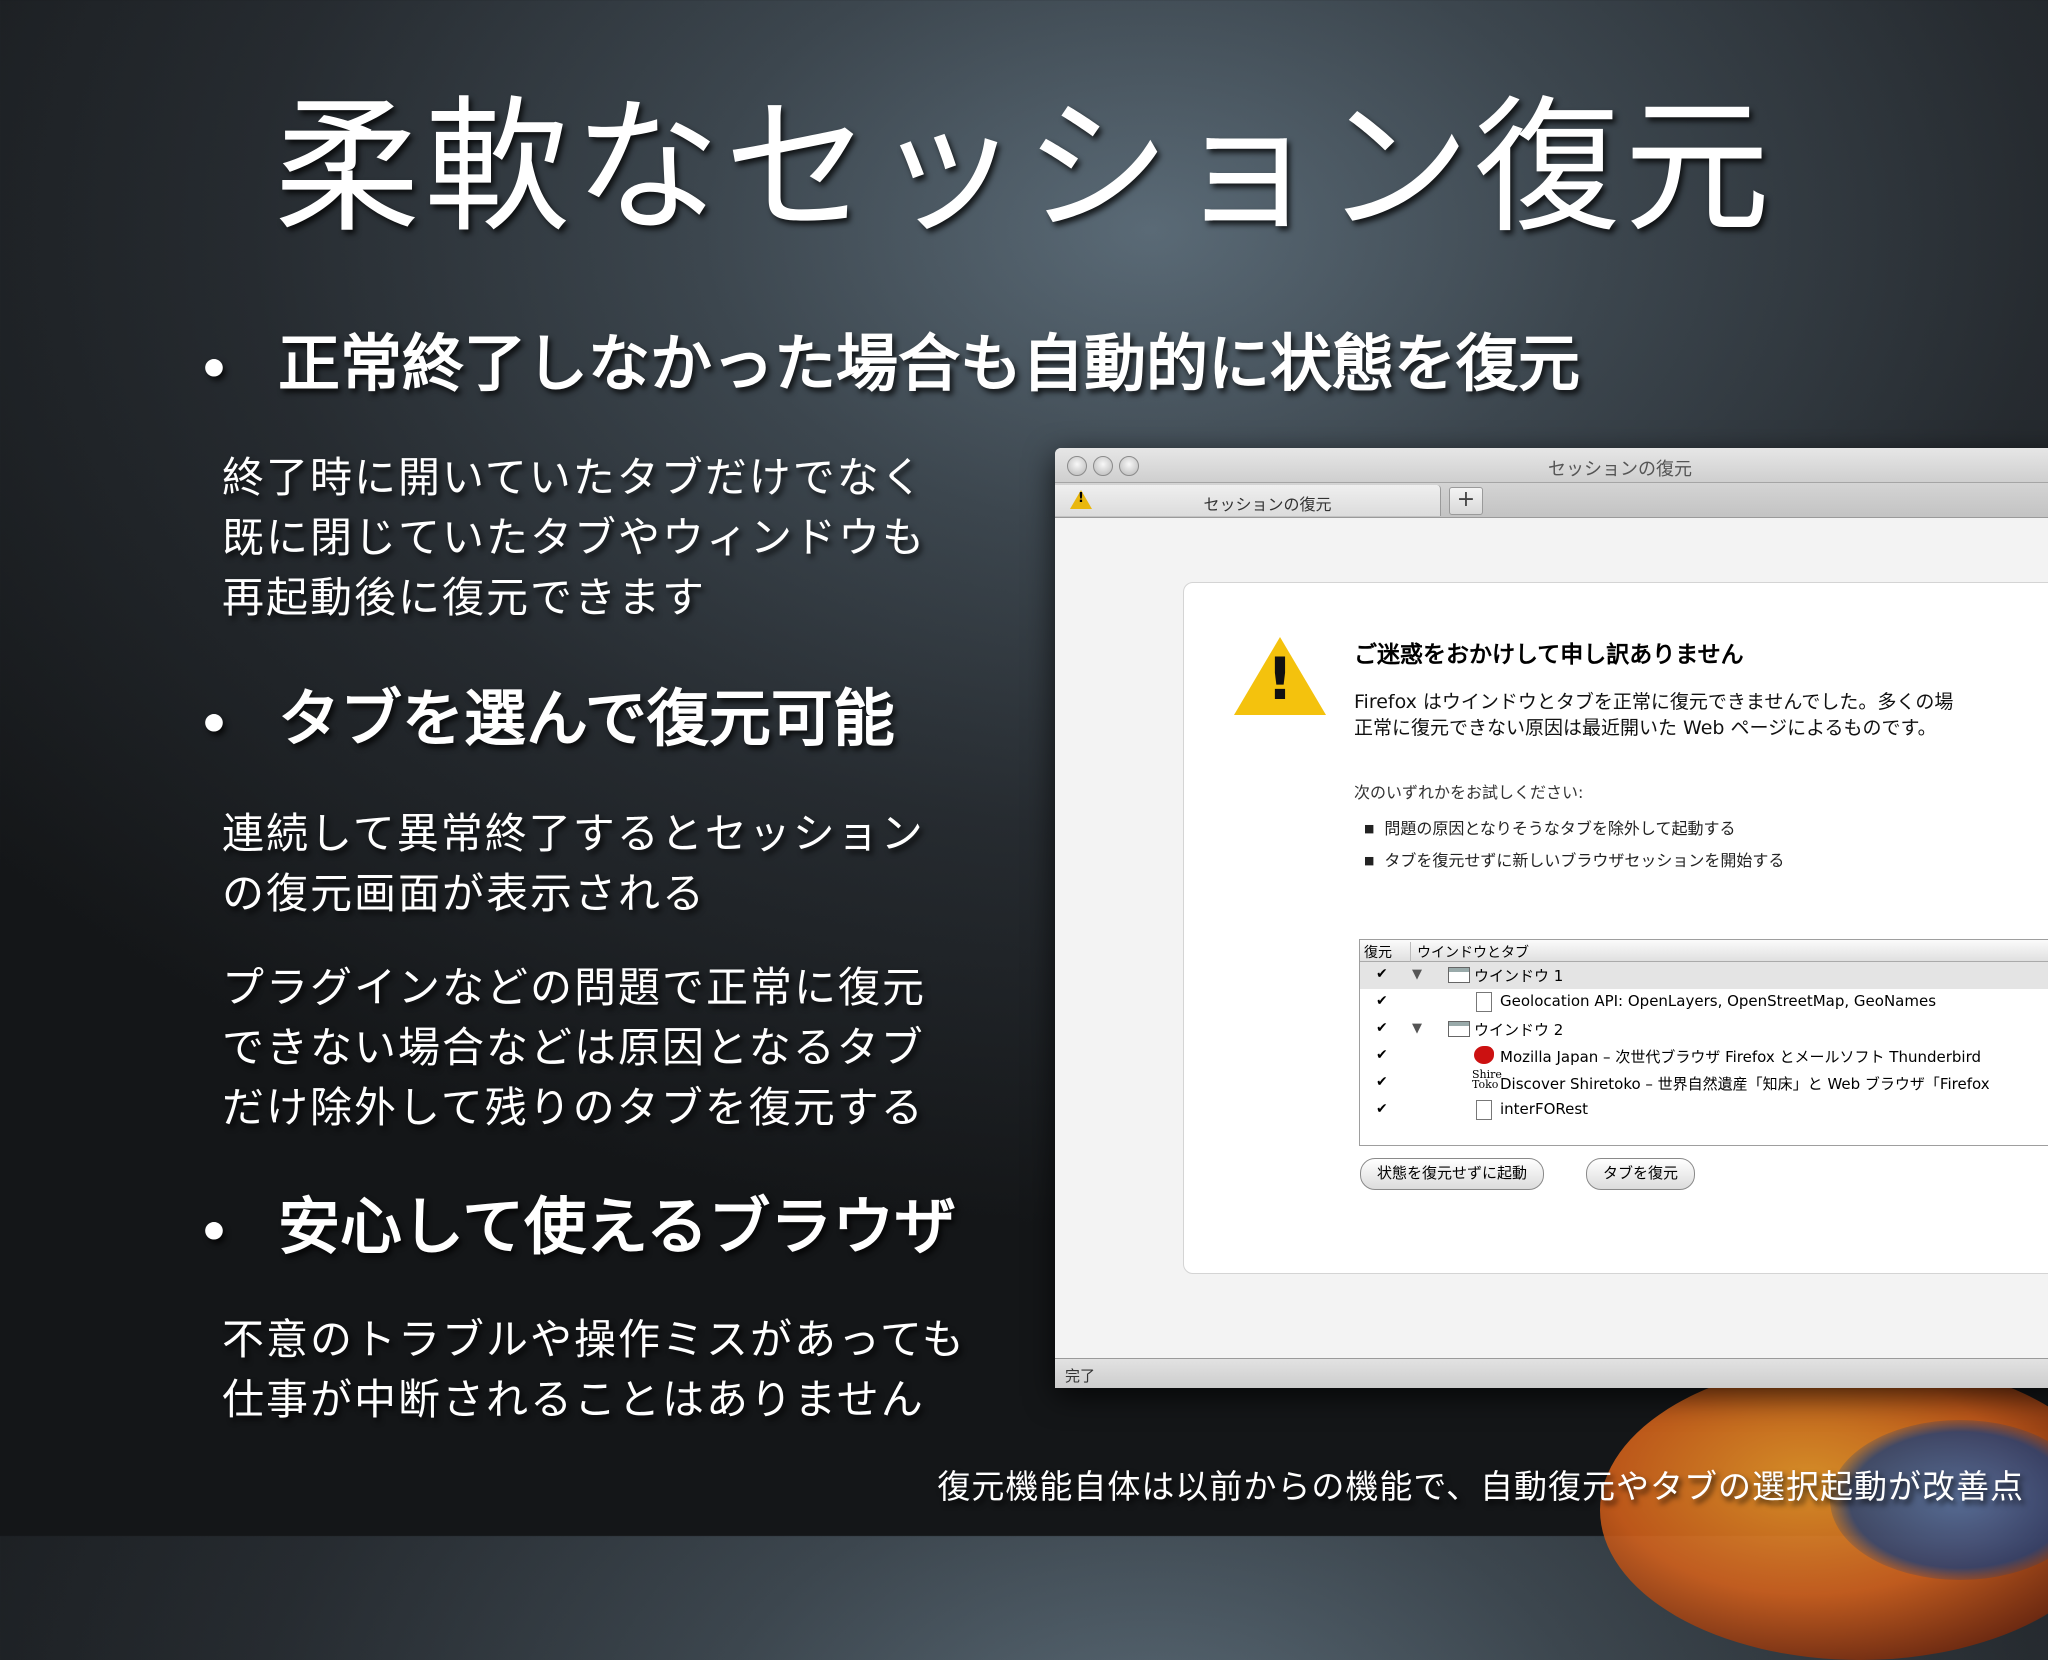  What do you see at coordinates (1544, 1109) in the screenshot?
I see `tree-row-label: interFORest` at bounding box center [1544, 1109].